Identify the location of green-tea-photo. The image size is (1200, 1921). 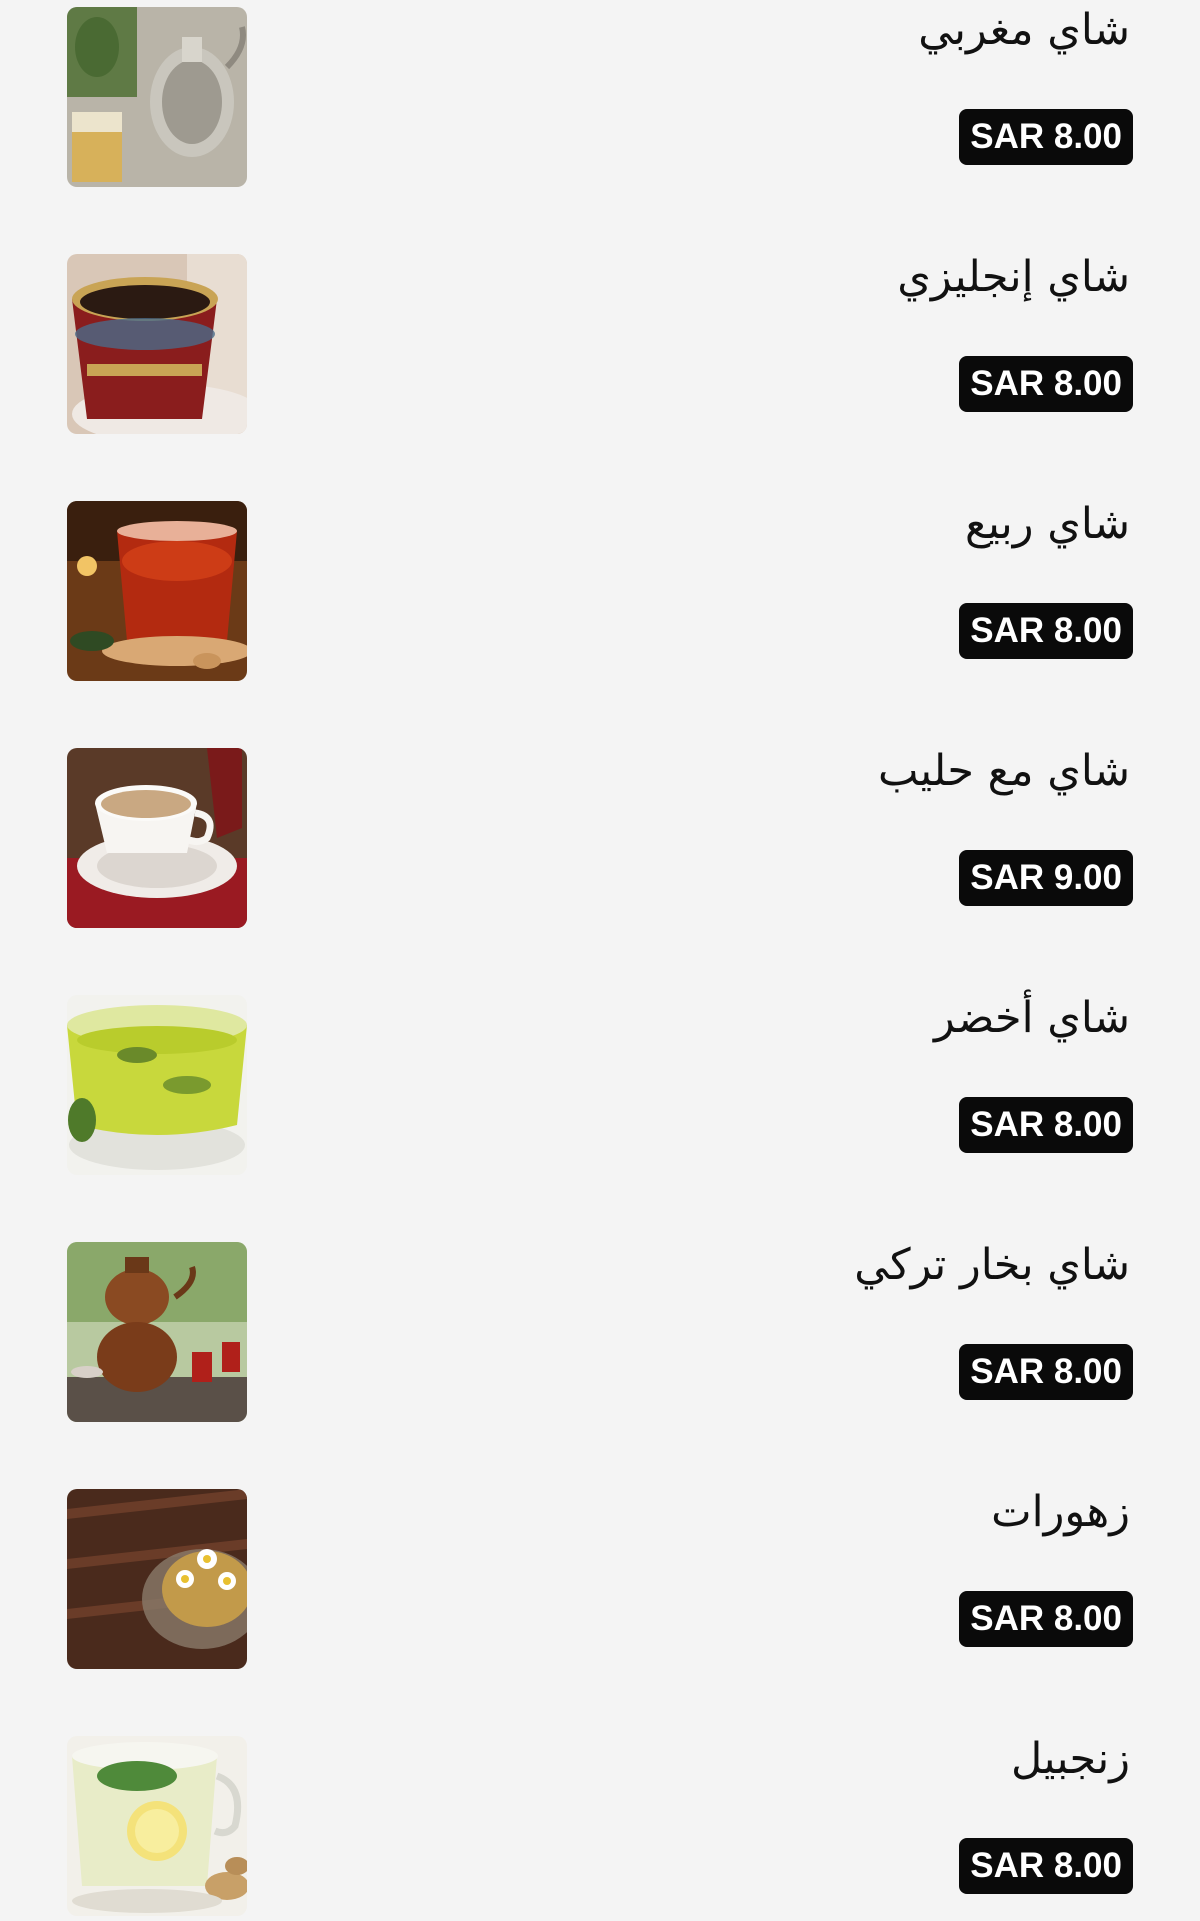
(157, 1085).